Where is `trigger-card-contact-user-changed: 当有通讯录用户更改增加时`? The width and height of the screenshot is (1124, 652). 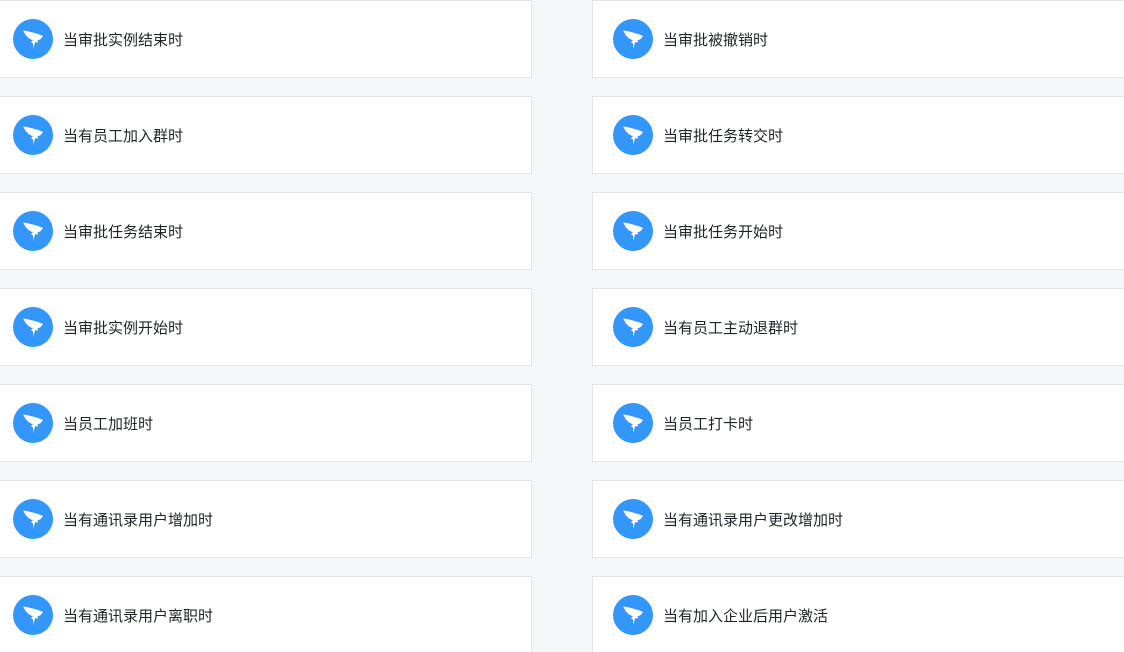
trigger-card-contact-user-changed: 当有通讯录用户更改增加时 is located at coordinates (858, 519).